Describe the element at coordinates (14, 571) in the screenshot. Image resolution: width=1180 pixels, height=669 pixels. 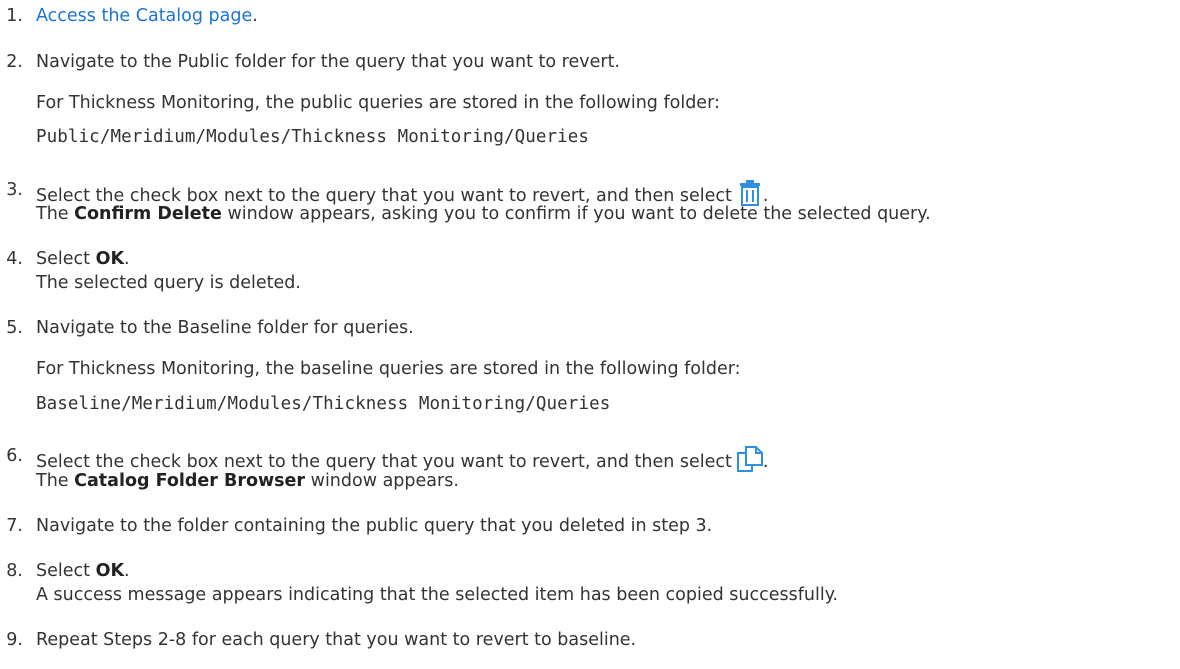
I see `step-number: 8.` at that location.